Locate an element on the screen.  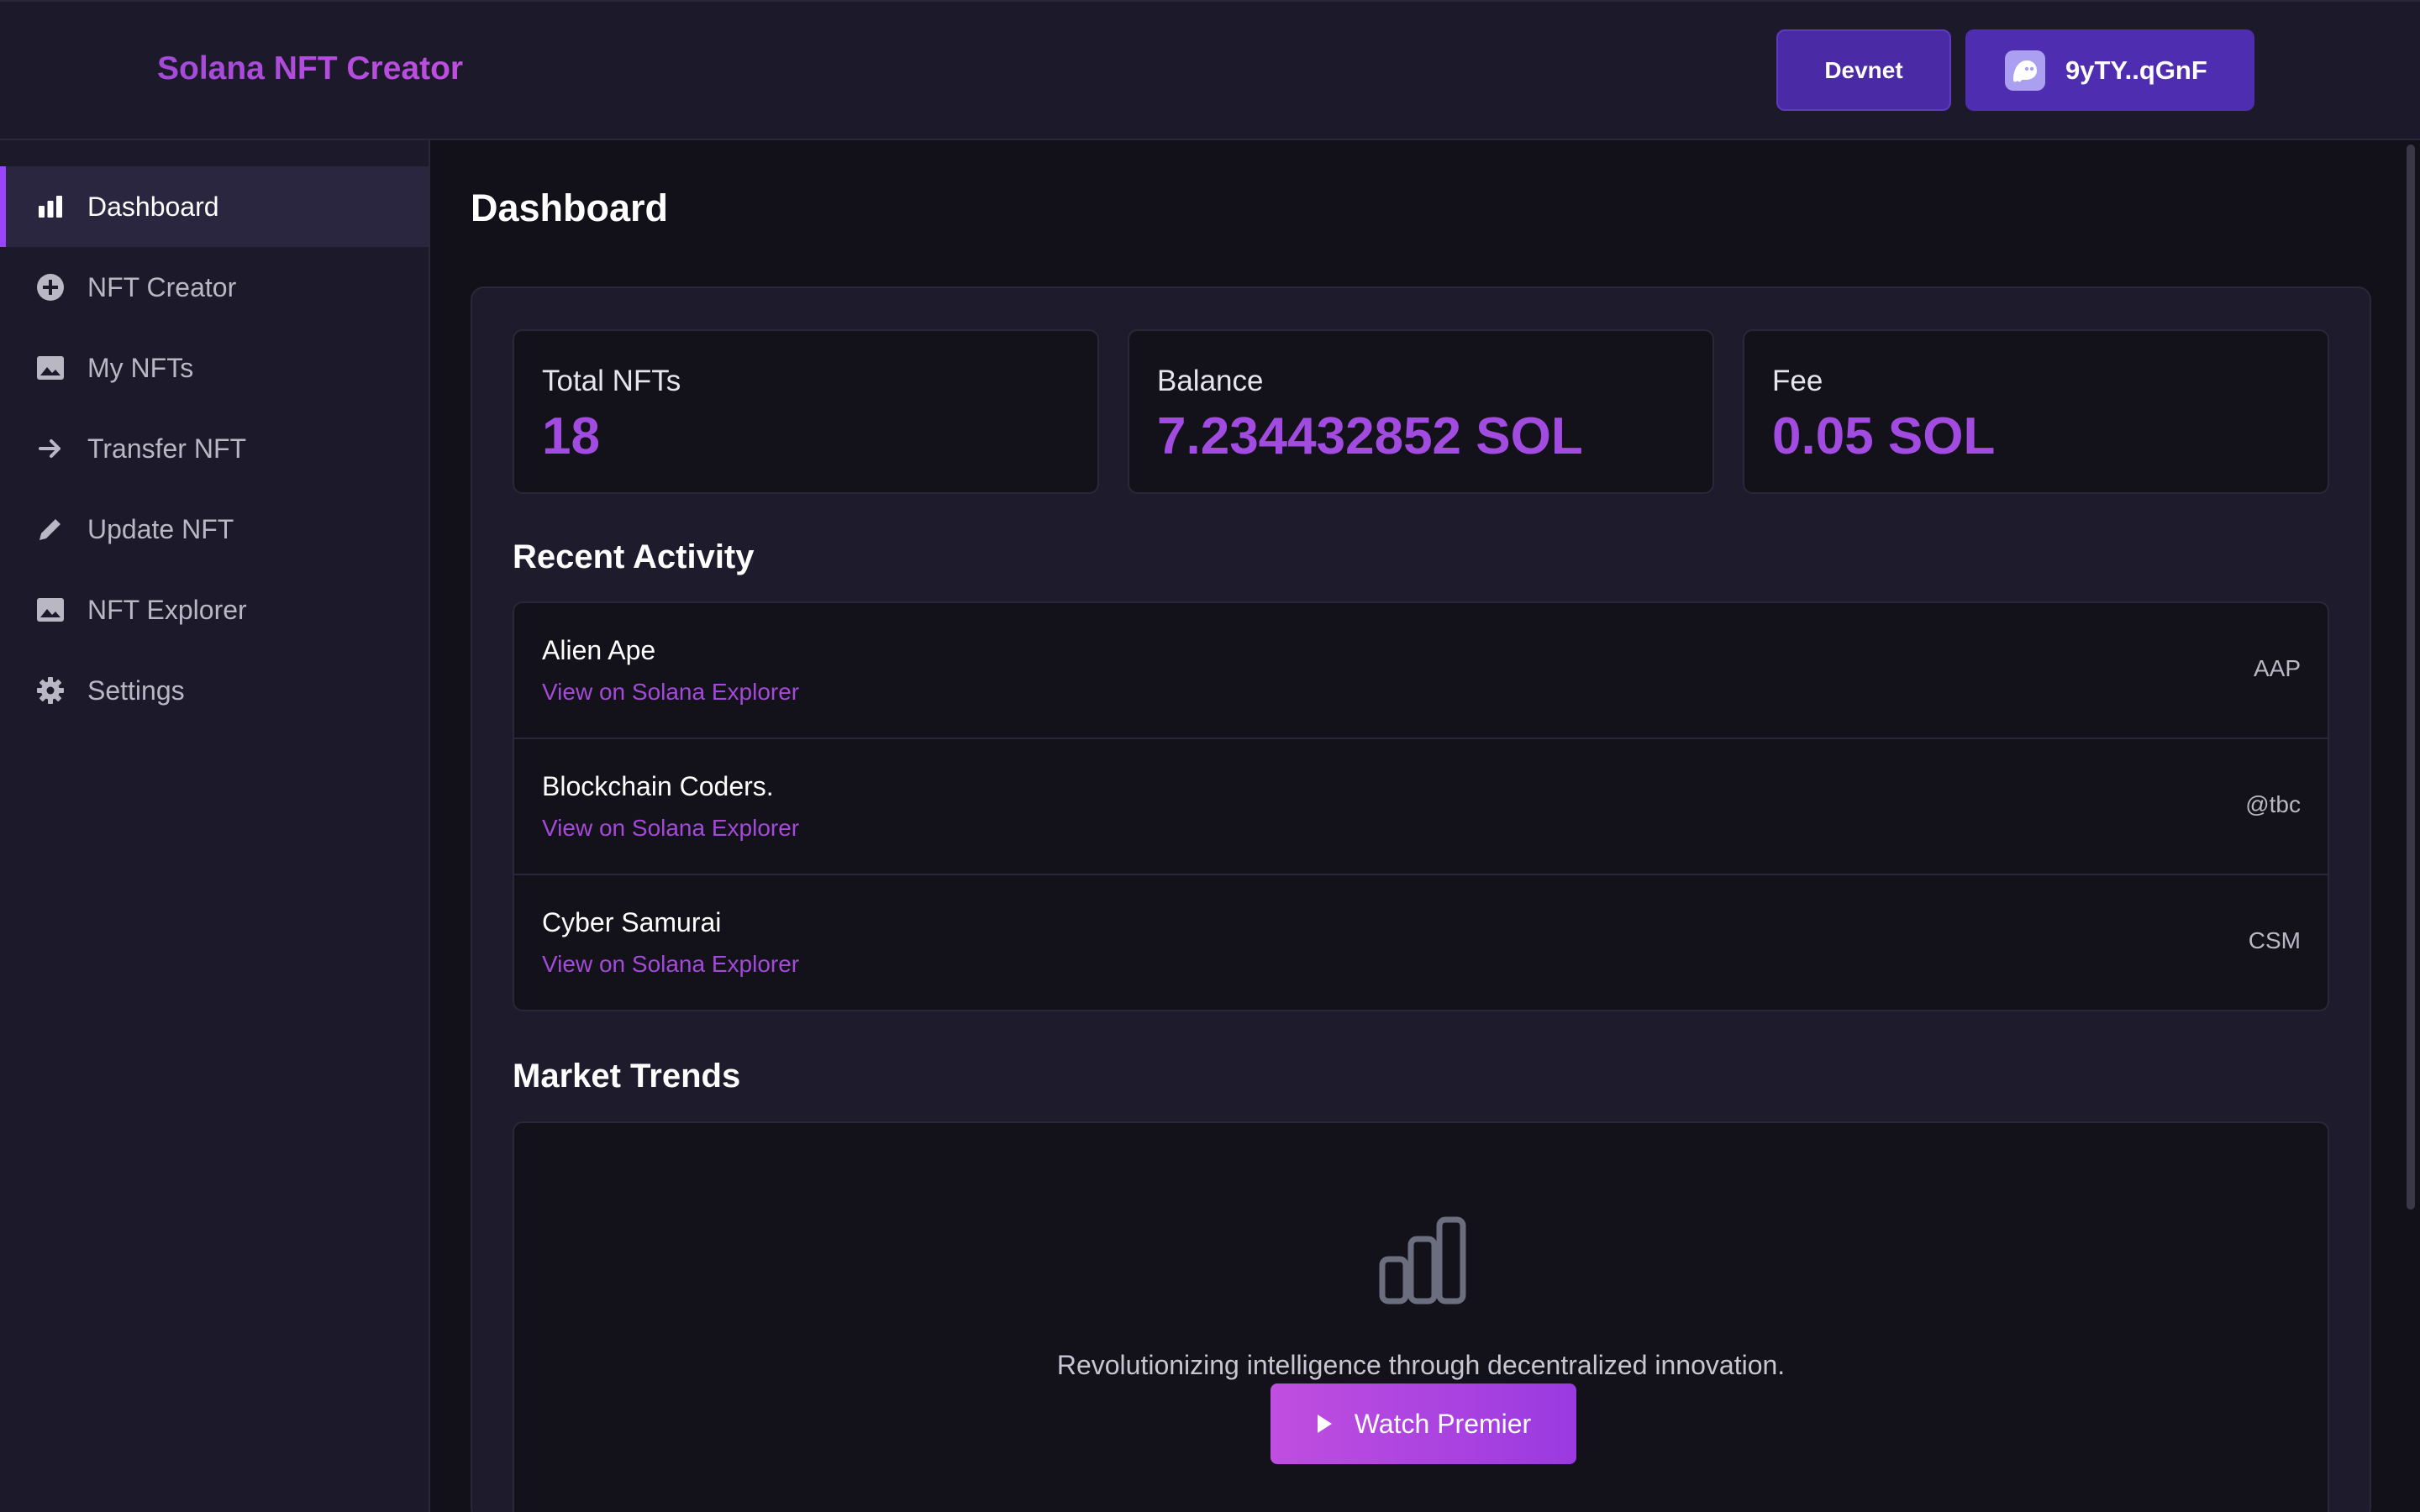
recent-activity-title: Recent Activity is located at coordinates (634, 556).